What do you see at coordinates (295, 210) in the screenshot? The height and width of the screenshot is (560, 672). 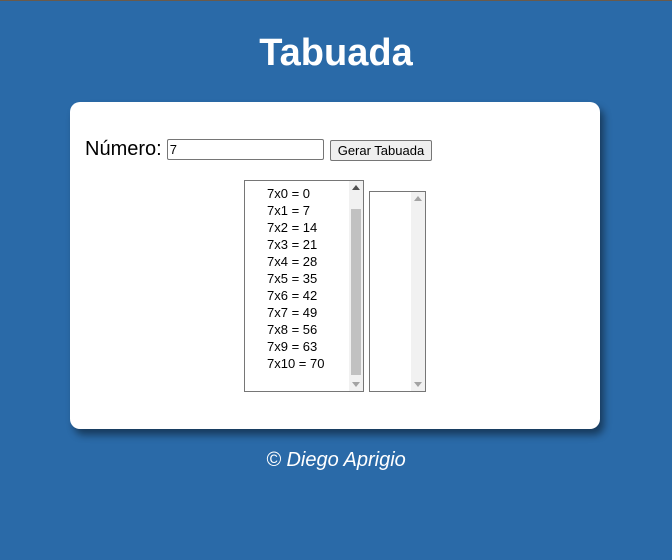 I see `list-item: 7x1 = 7` at bounding box center [295, 210].